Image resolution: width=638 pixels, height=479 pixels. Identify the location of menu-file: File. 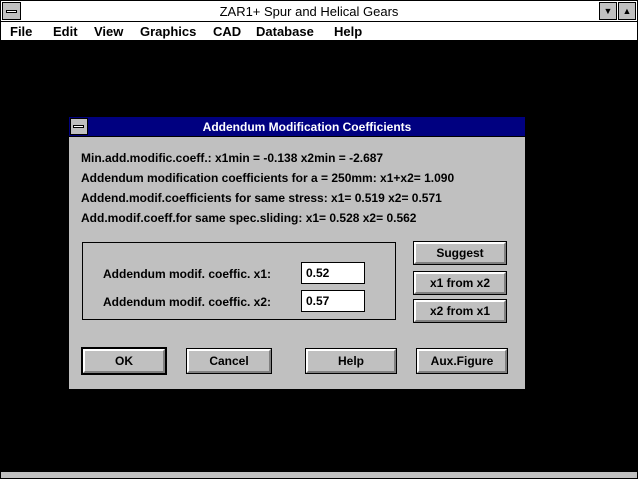
(21, 31).